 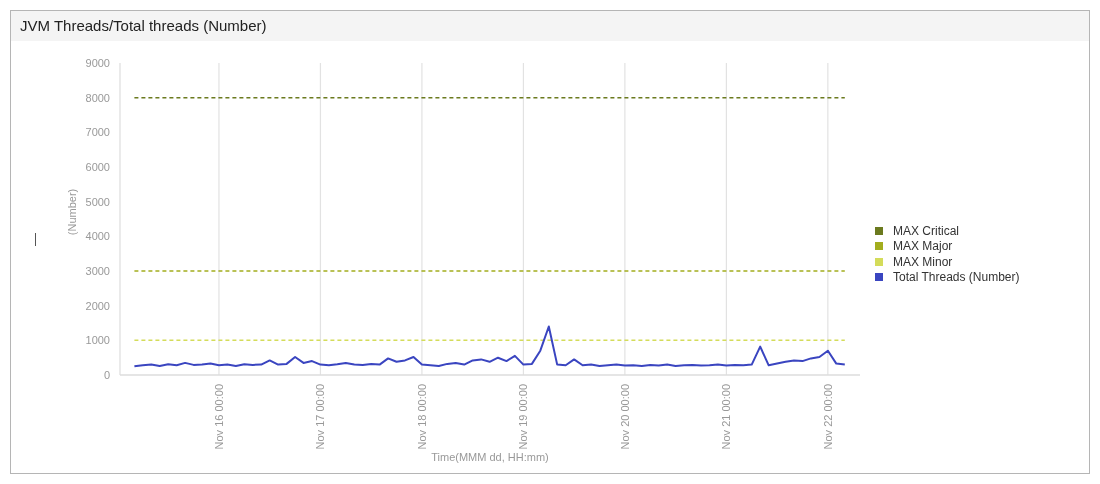 I want to click on x-axis-title: Time(MMM dd, HH:mm), so click(x=490, y=457).